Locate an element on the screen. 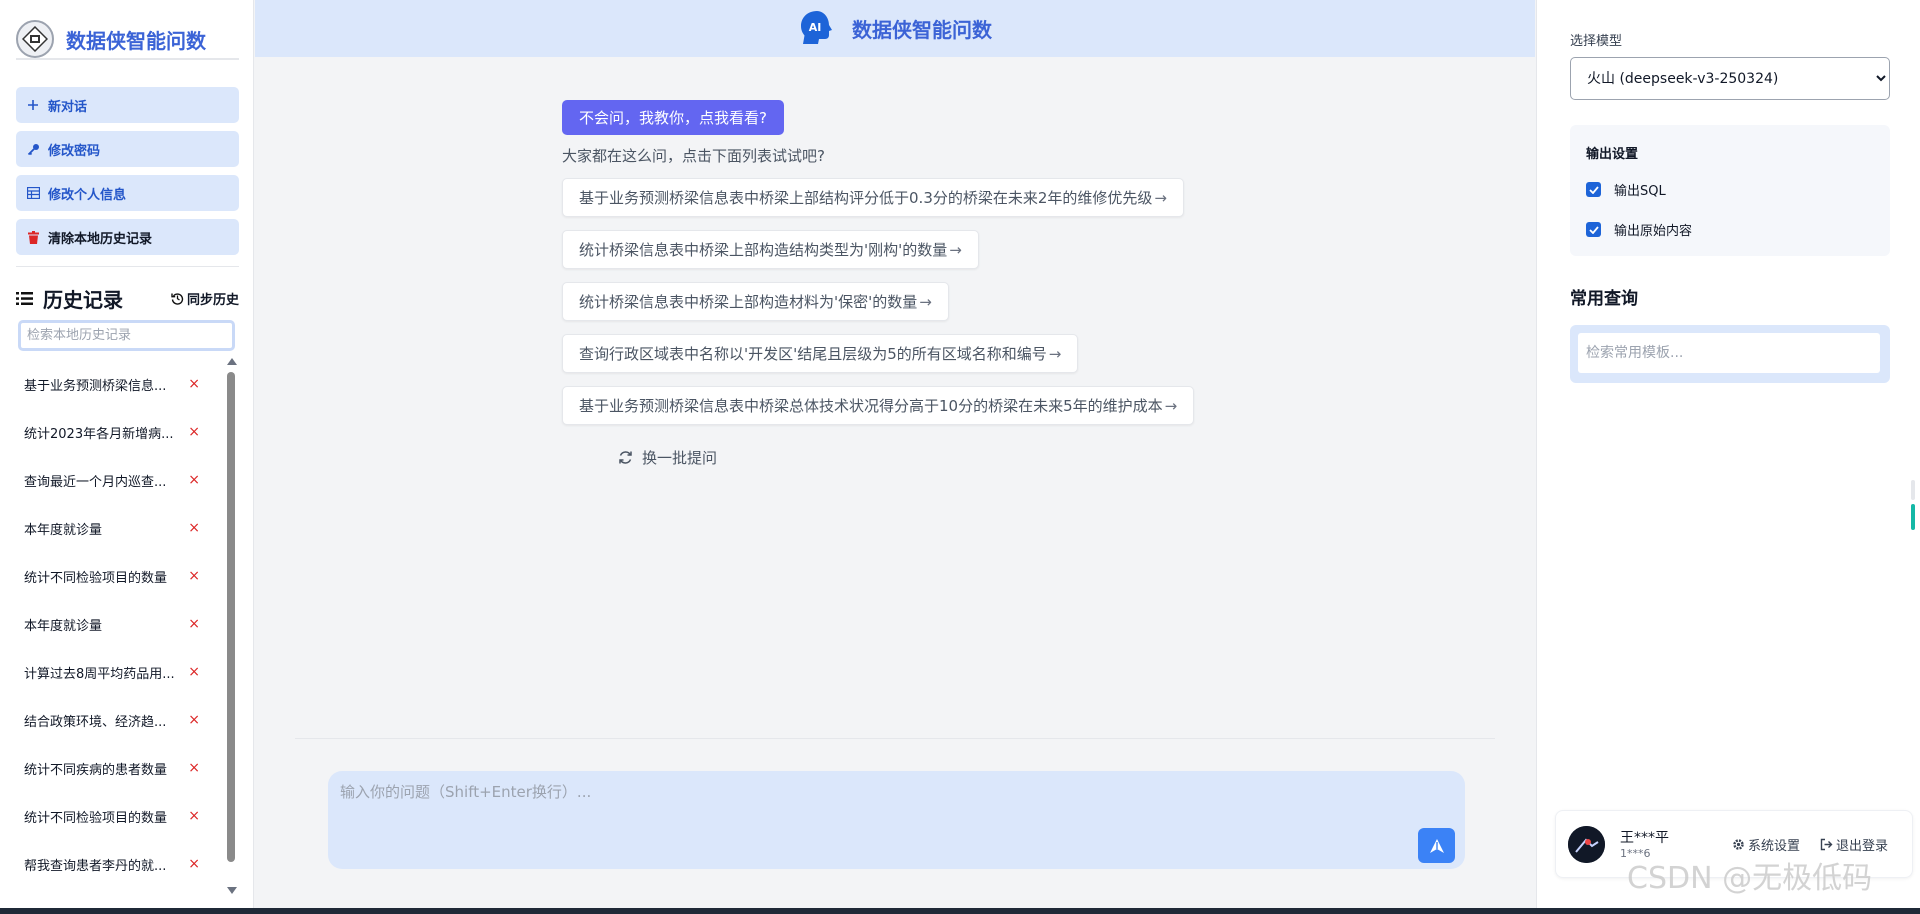 This screenshot has height=914, width=1920. history-item: 统计2023年各月新增病... × is located at coordinates (116, 432).